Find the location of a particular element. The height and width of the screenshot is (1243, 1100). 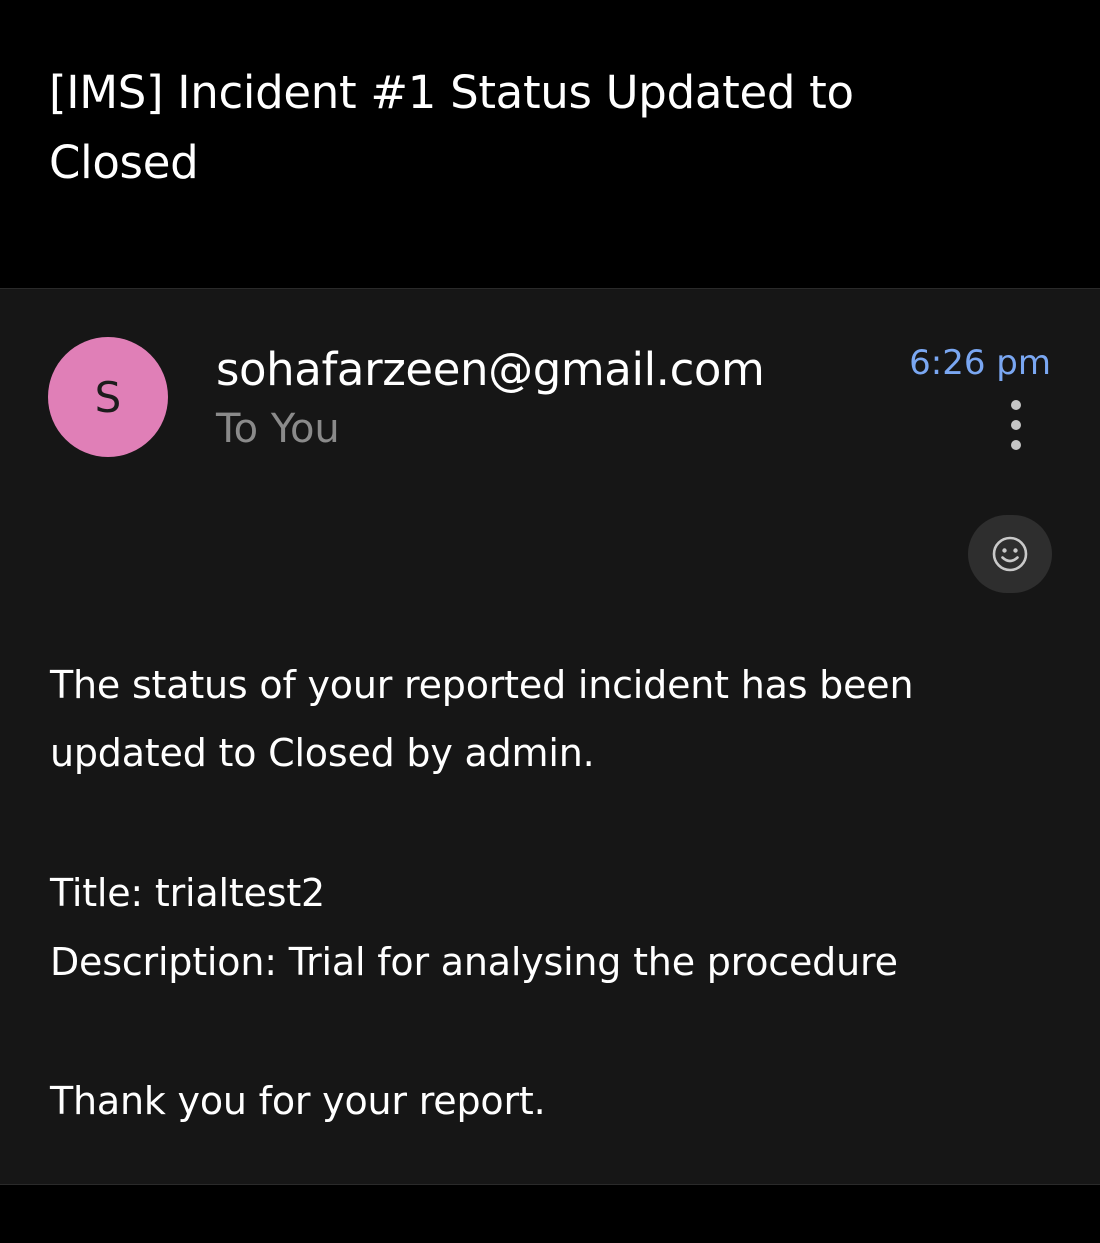

add-reaction-button is located at coordinates (1010, 554).